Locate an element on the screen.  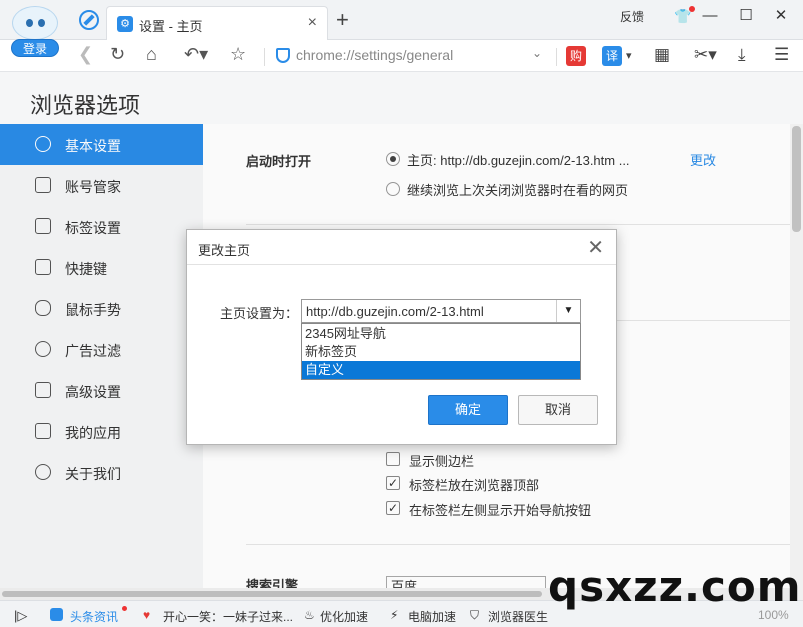
undo-icon: ↶▾ is located at coordinates (196, 54).